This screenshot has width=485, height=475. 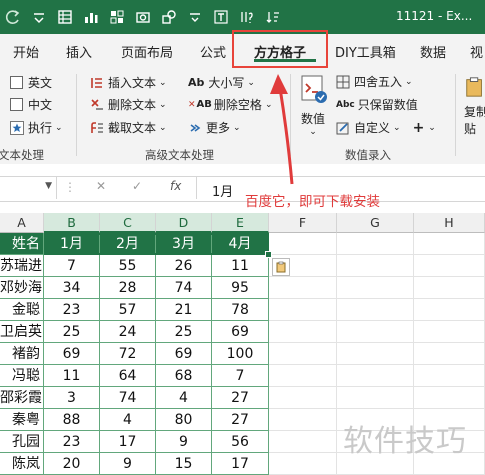 What do you see at coordinates (184, 223) in the screenshot?
I see `column-header-d: D` at bounding box center [184, 223].